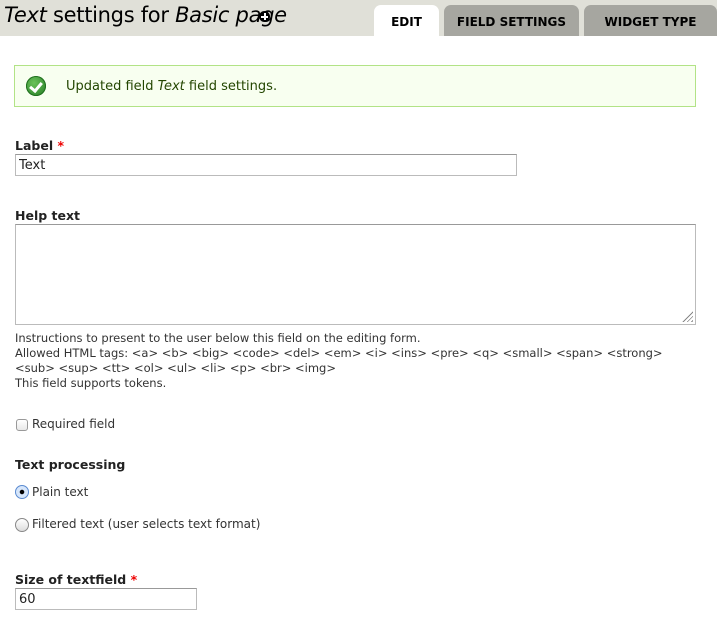 The width and height of the screenshot is (717, 617). I want to click on add-shortcut-icon, so click(264, 16).